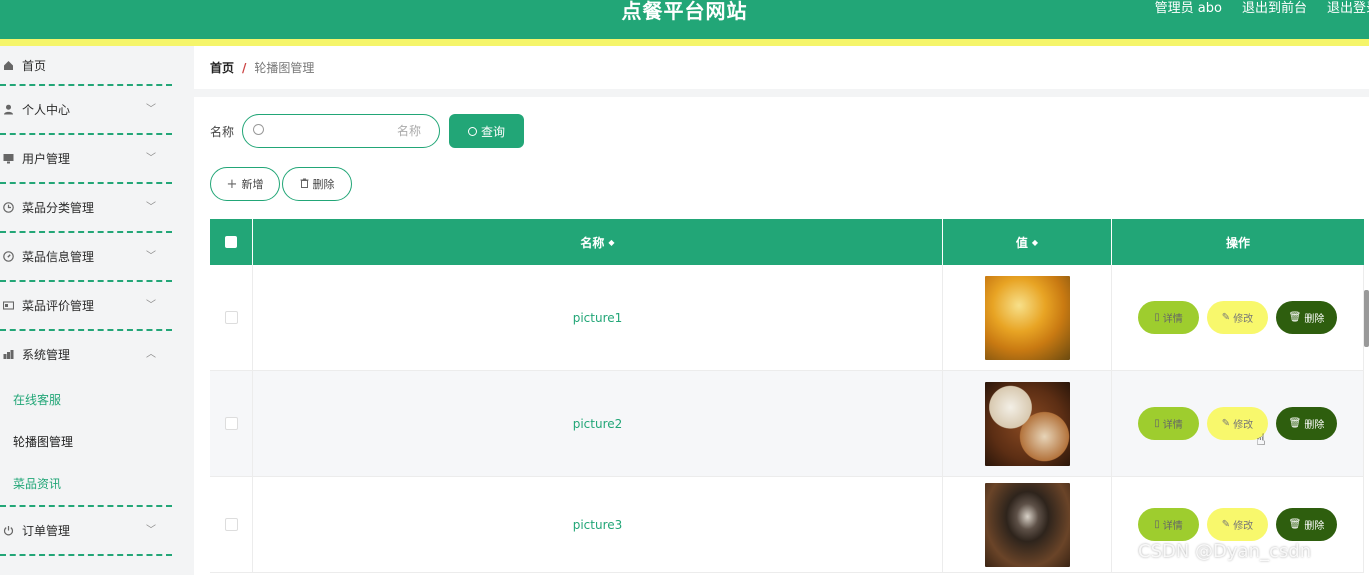 The width and height of the screenshot is (1369, 575). Describe the element at coordinates (86, 354) in the screenshot. I see `sidebar-item-system: 系统管理 ︿` at that location.